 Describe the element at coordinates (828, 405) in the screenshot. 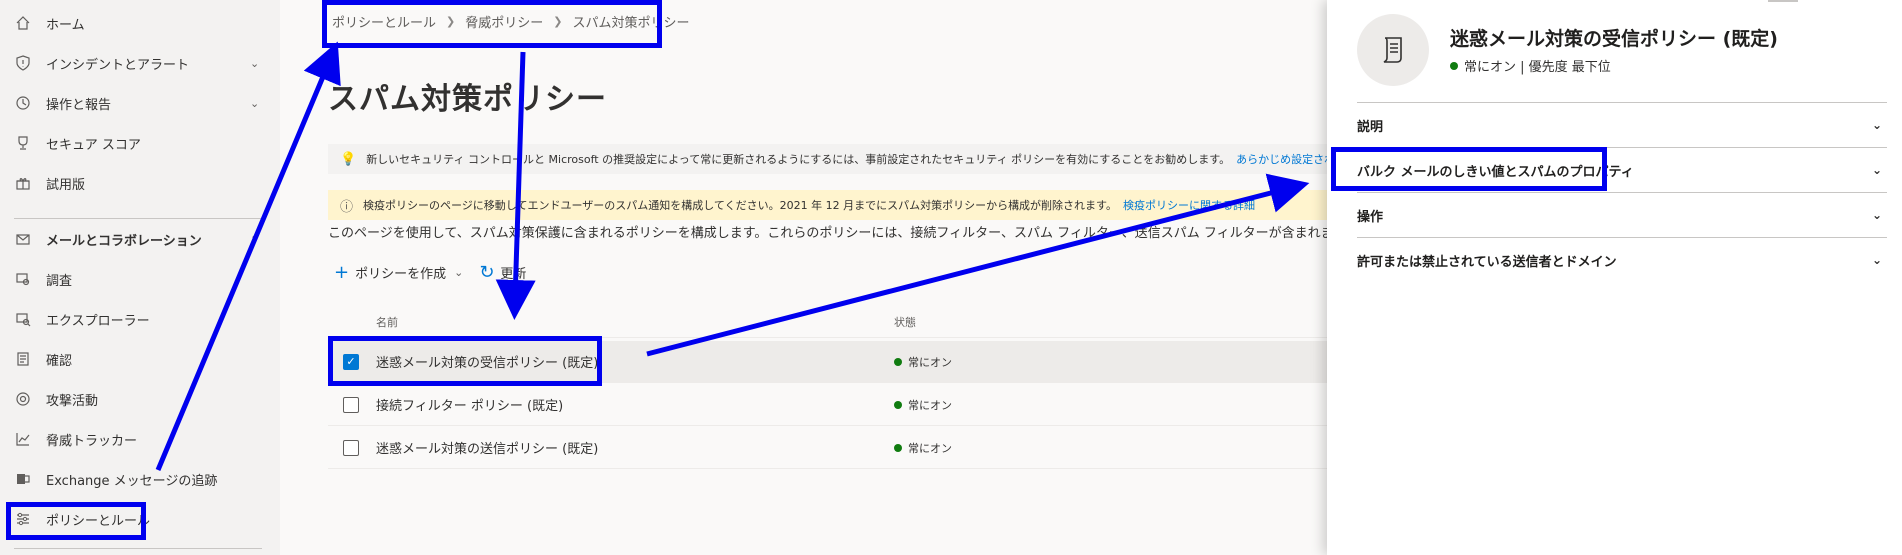

I see `table-row: 接続フィルター ポリシー (既定) 常にオン` at that location.